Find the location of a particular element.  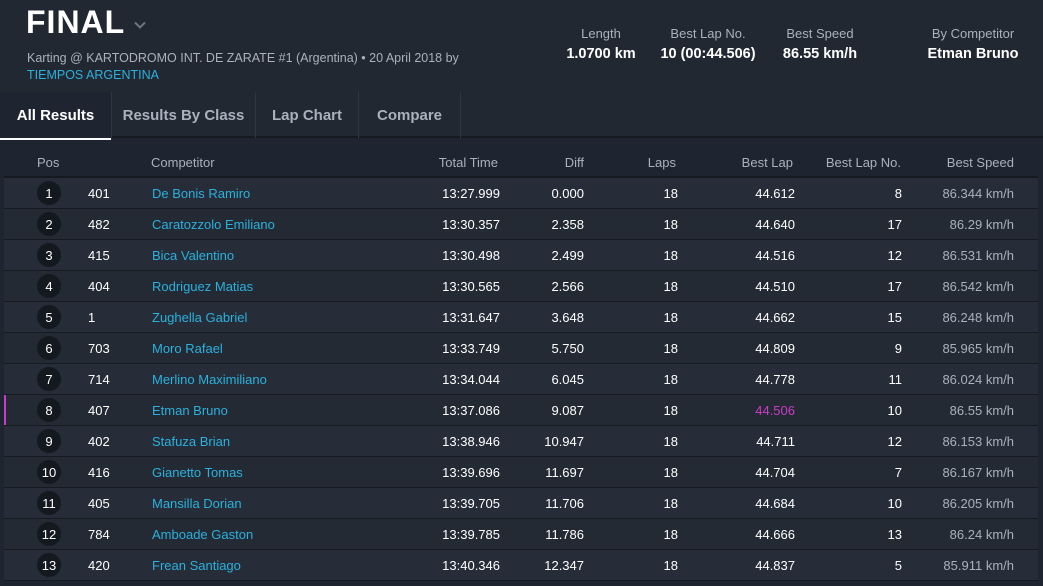

competitor-name-link: Gianetto Tomas is located at coordinates (197, 472).